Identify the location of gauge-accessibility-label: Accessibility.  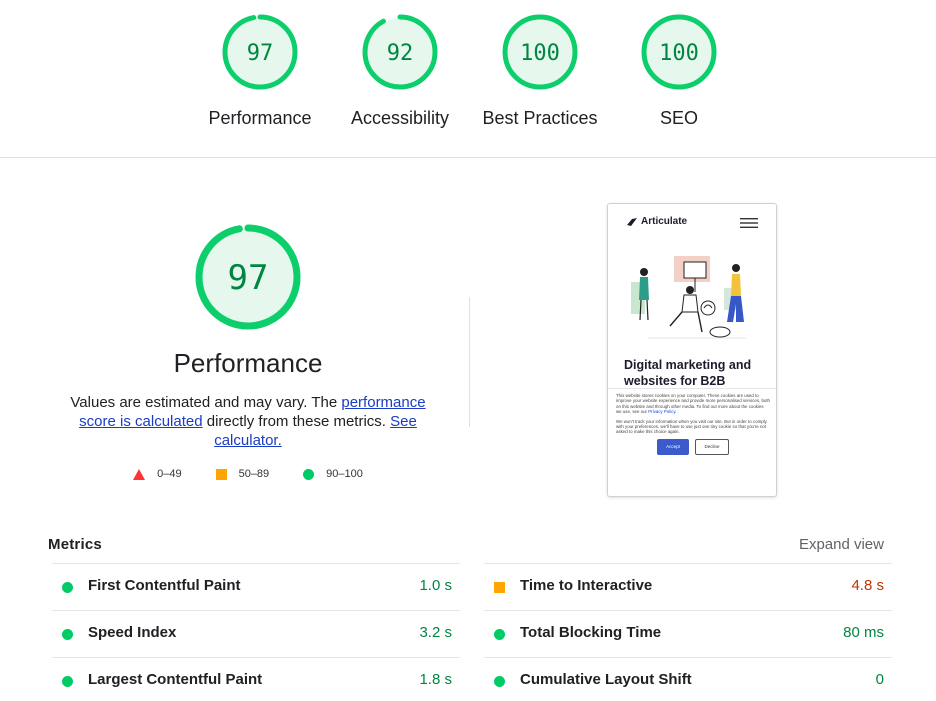
(400, 118).